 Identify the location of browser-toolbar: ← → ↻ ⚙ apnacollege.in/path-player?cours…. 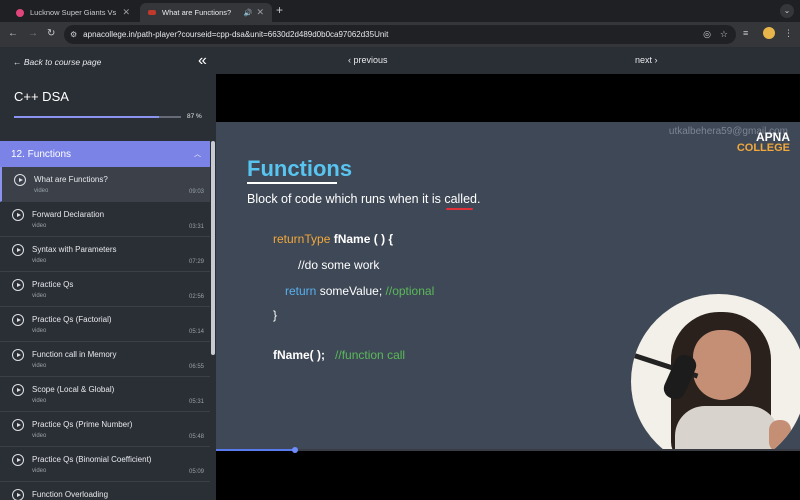
(400, 34).